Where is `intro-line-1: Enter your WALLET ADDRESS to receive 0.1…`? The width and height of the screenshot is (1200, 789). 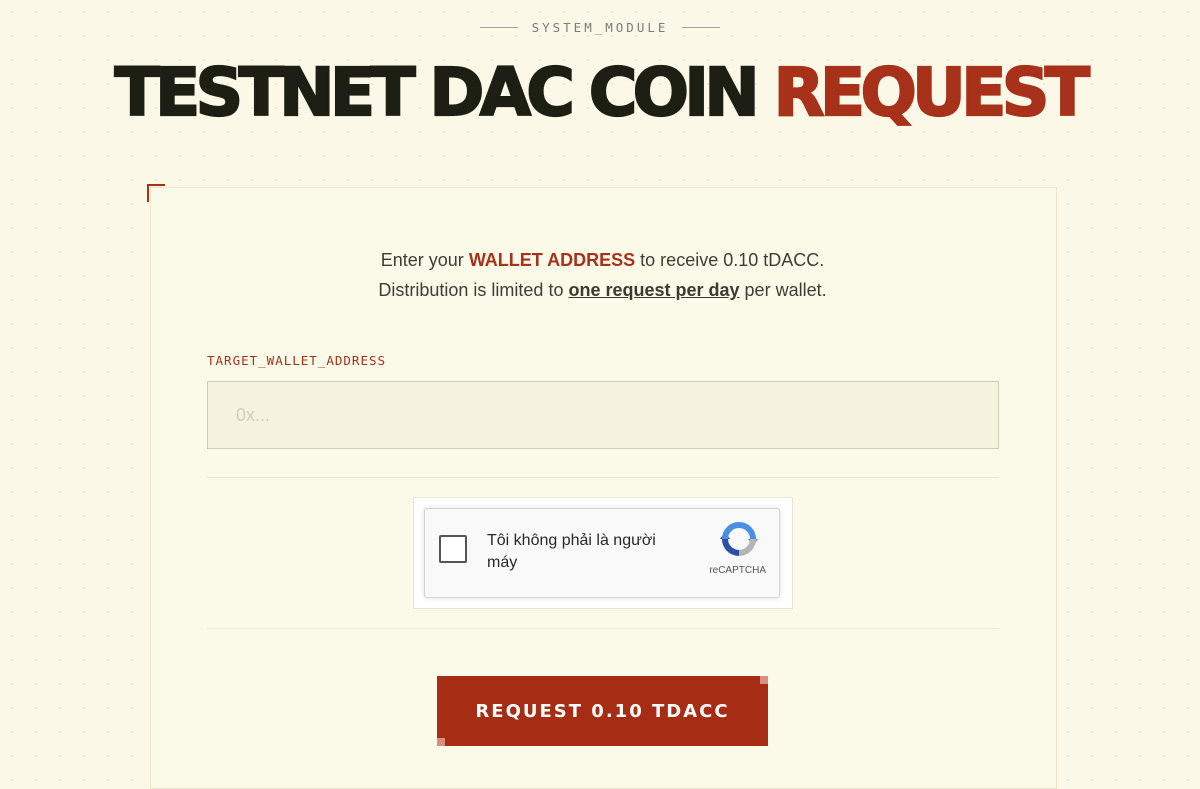
intro-line-1: Enter your WALLET ADDRESS to receive 0.1… is located at coordinates (602, 260).